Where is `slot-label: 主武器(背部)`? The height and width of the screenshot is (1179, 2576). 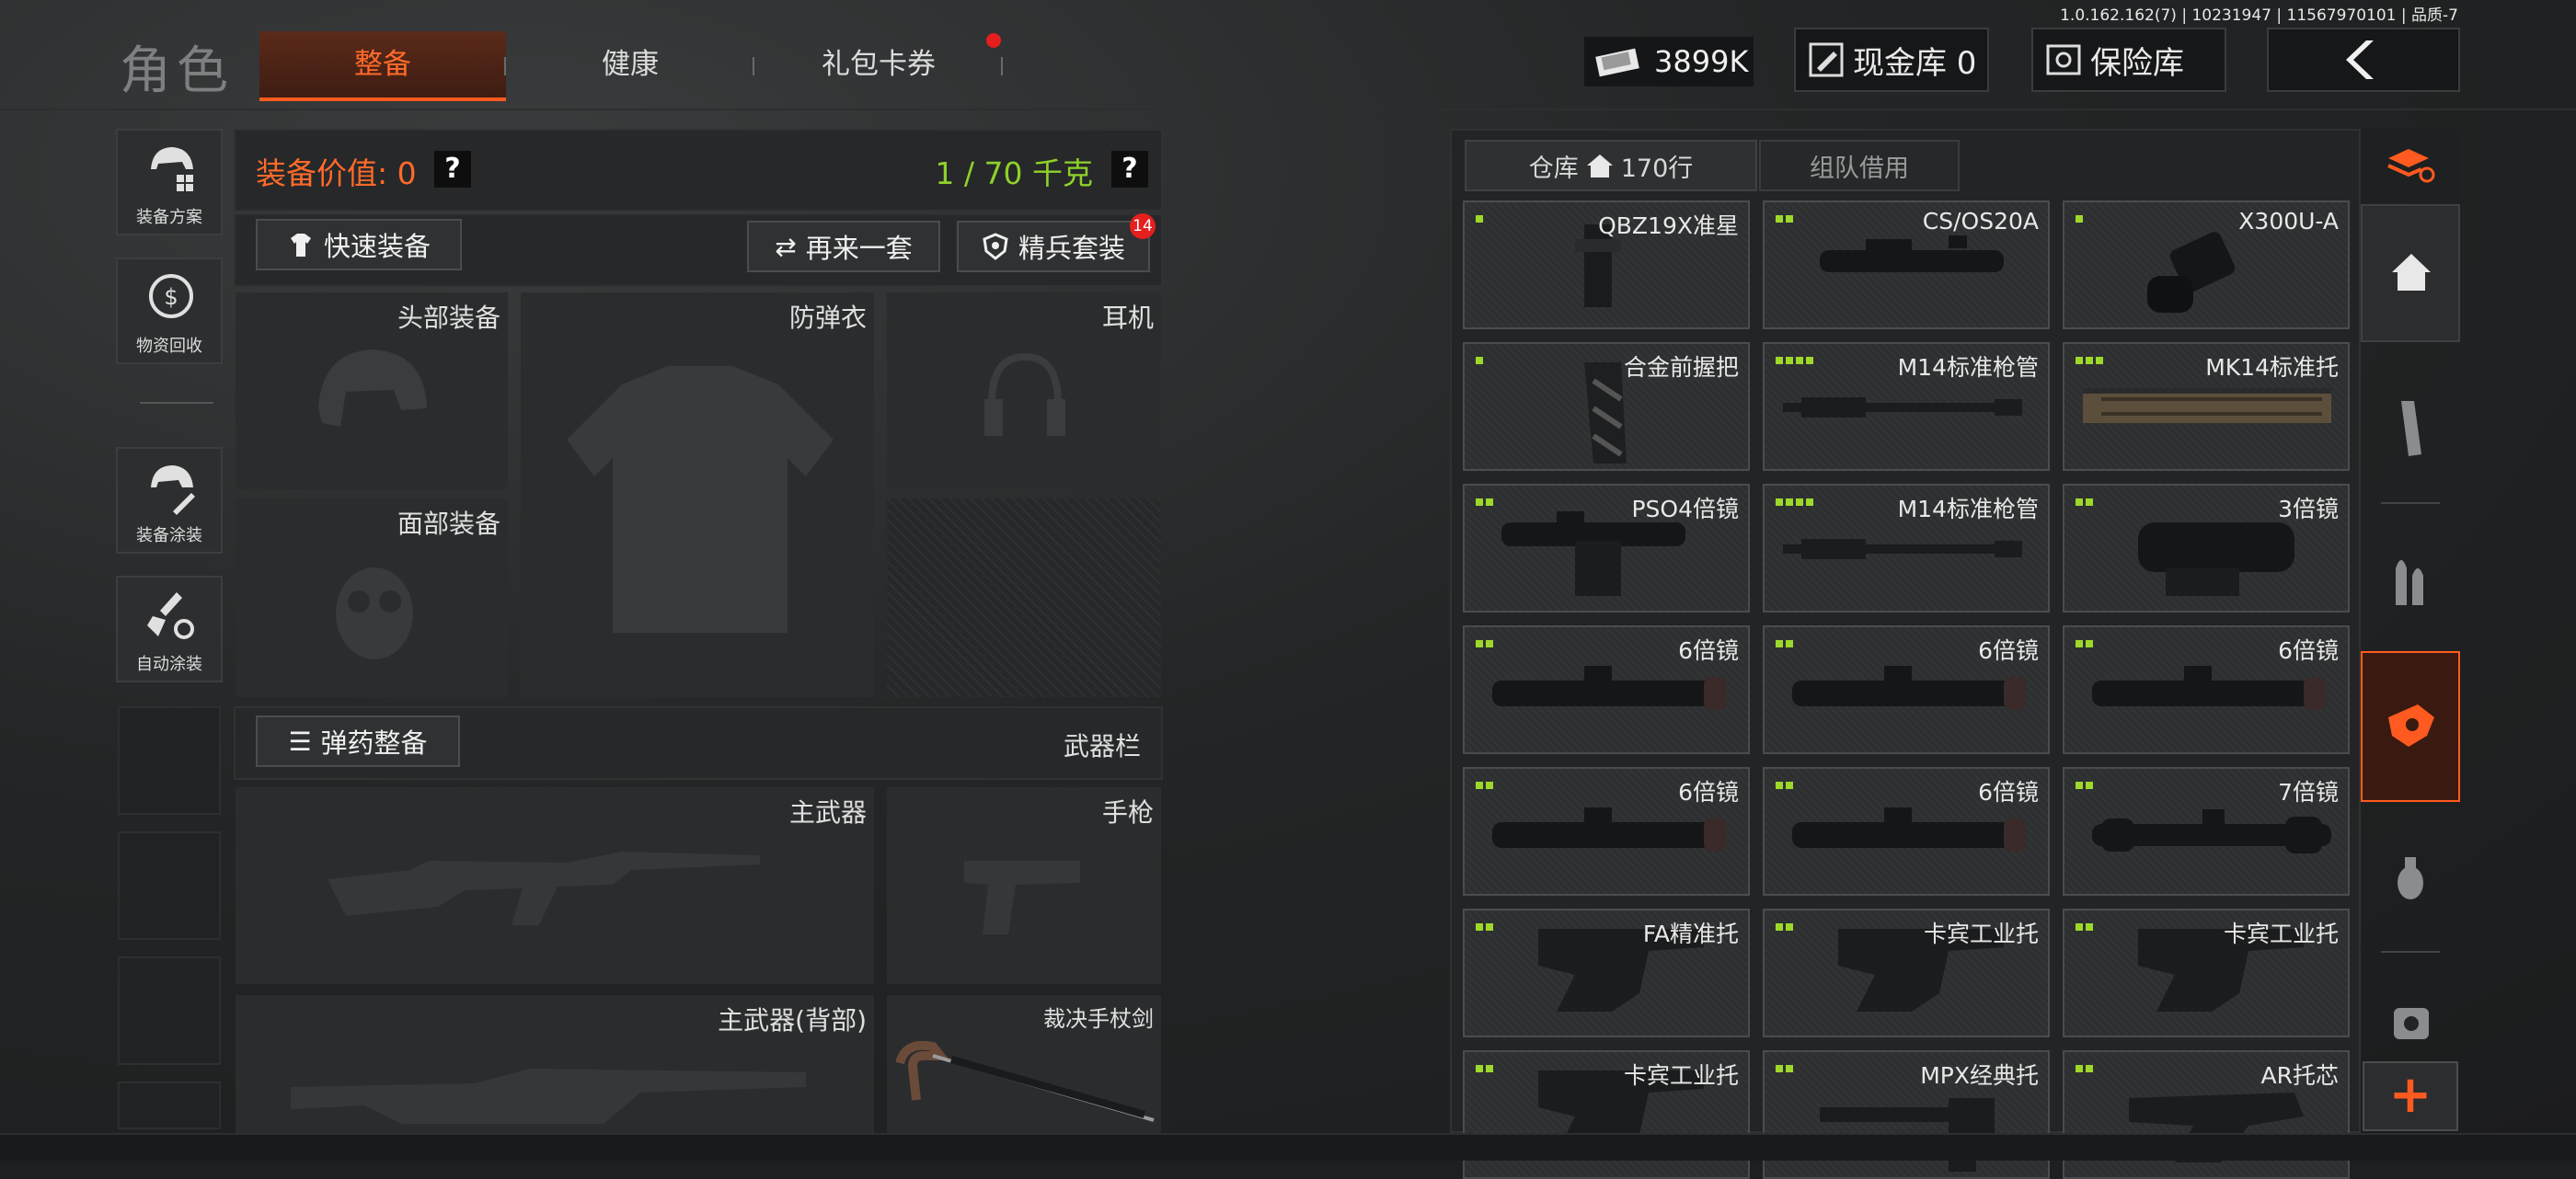
slot-label: 主武器(背部) is located at coordinates (792, 1020).